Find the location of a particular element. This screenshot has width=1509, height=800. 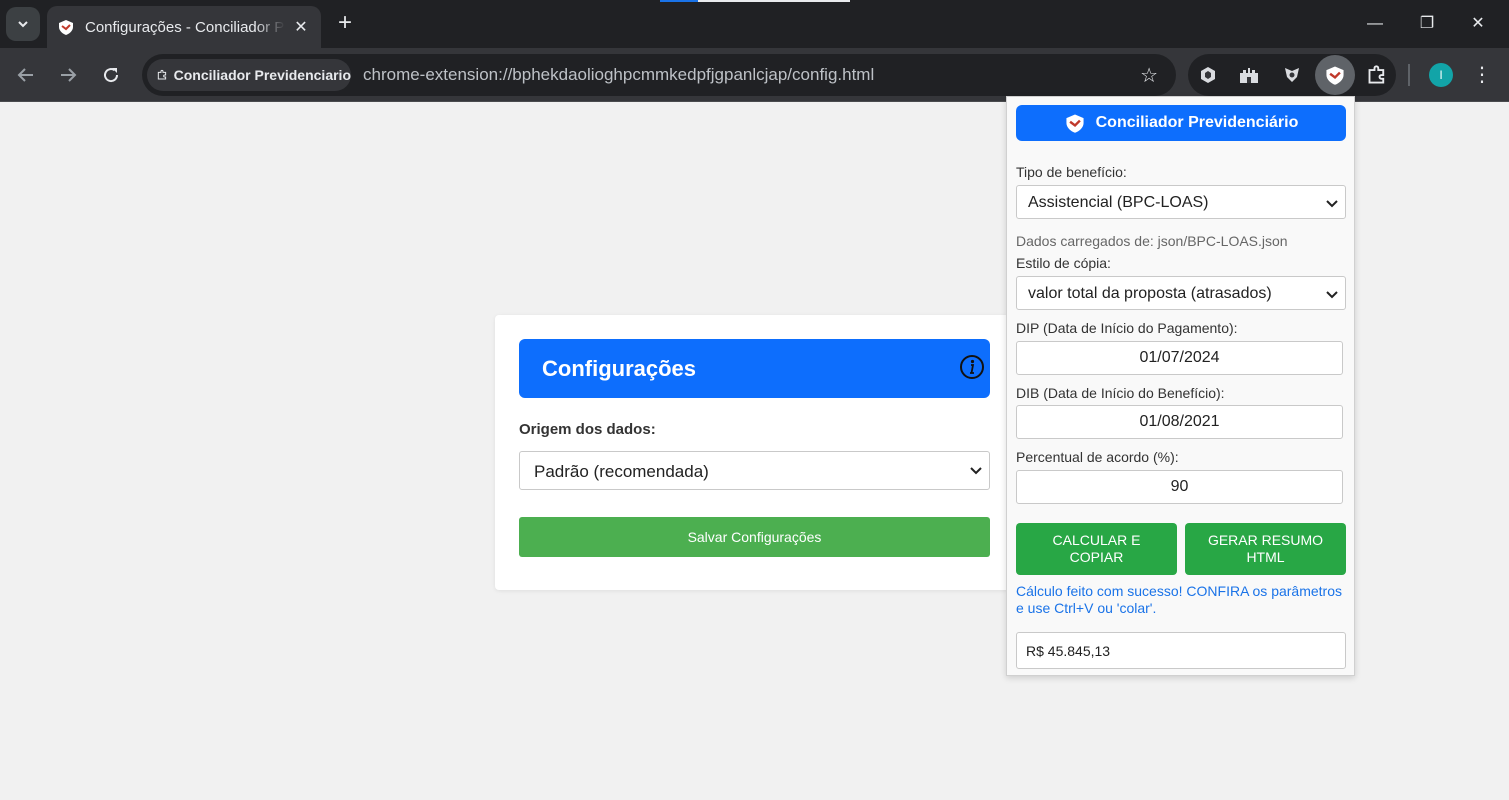

tab-search-button is located at coordinates (23, 24).